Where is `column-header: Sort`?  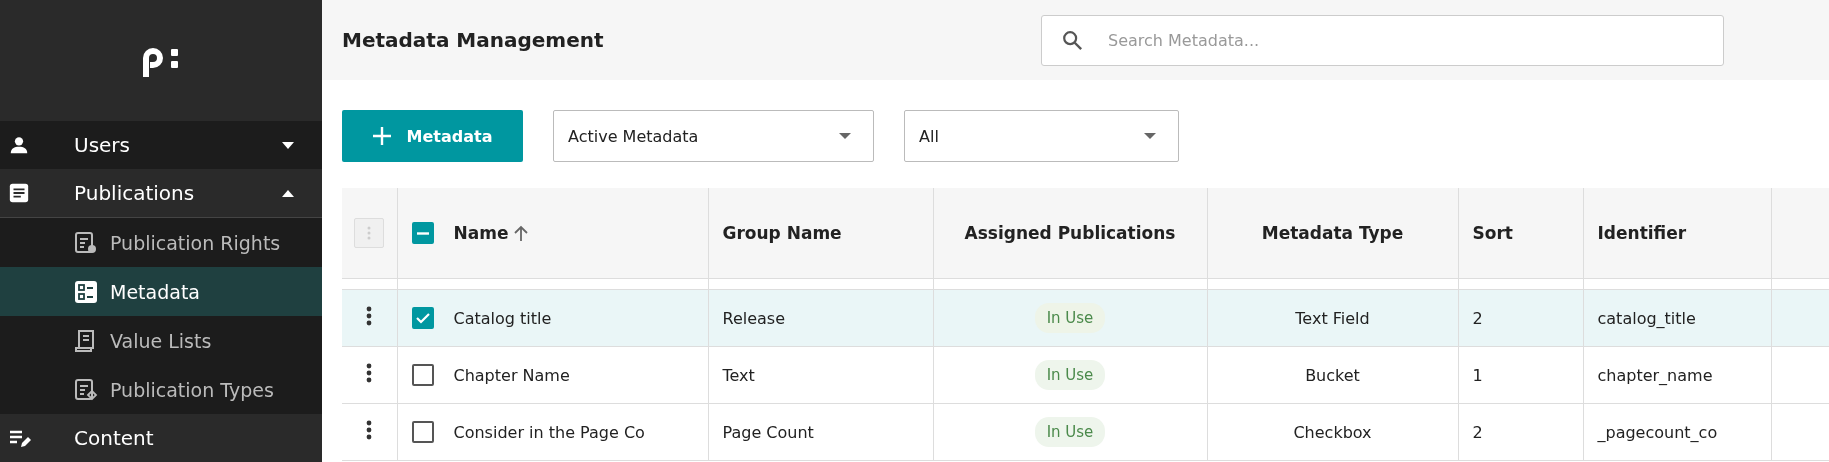
column-header: Sort is located at coordinates (1492, 233).